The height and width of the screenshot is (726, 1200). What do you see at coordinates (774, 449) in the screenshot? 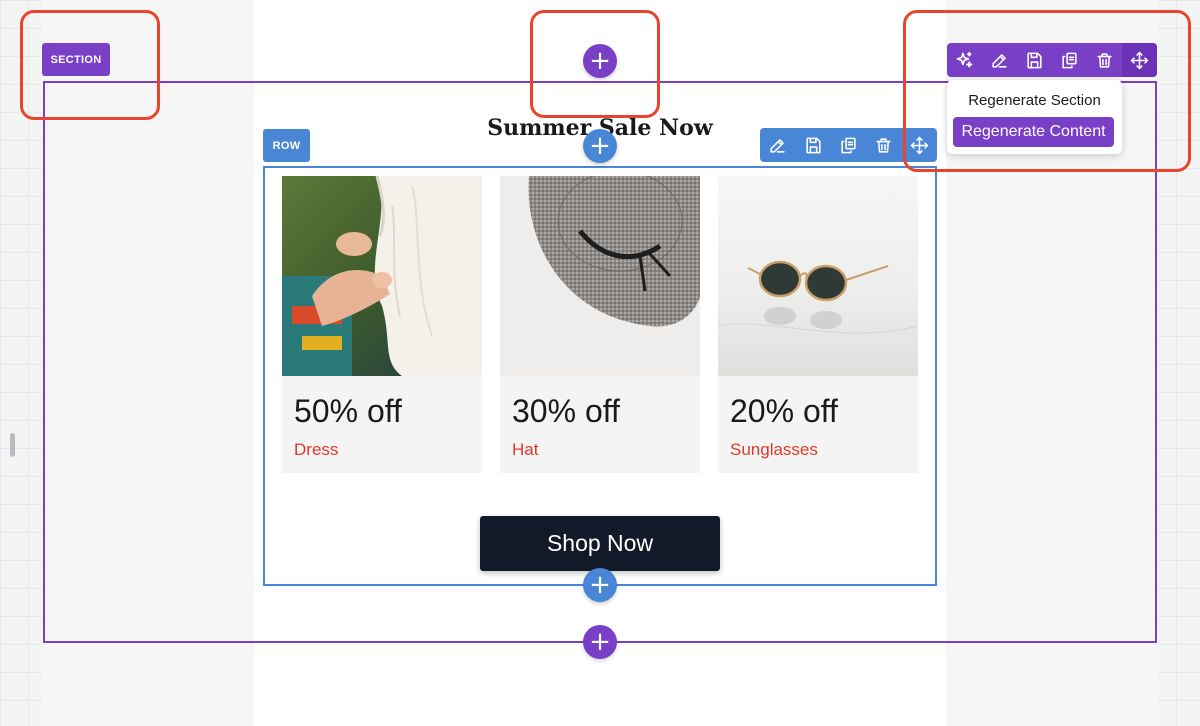
I see `category-label: Sunglasses` at bounding box center [774, 449].